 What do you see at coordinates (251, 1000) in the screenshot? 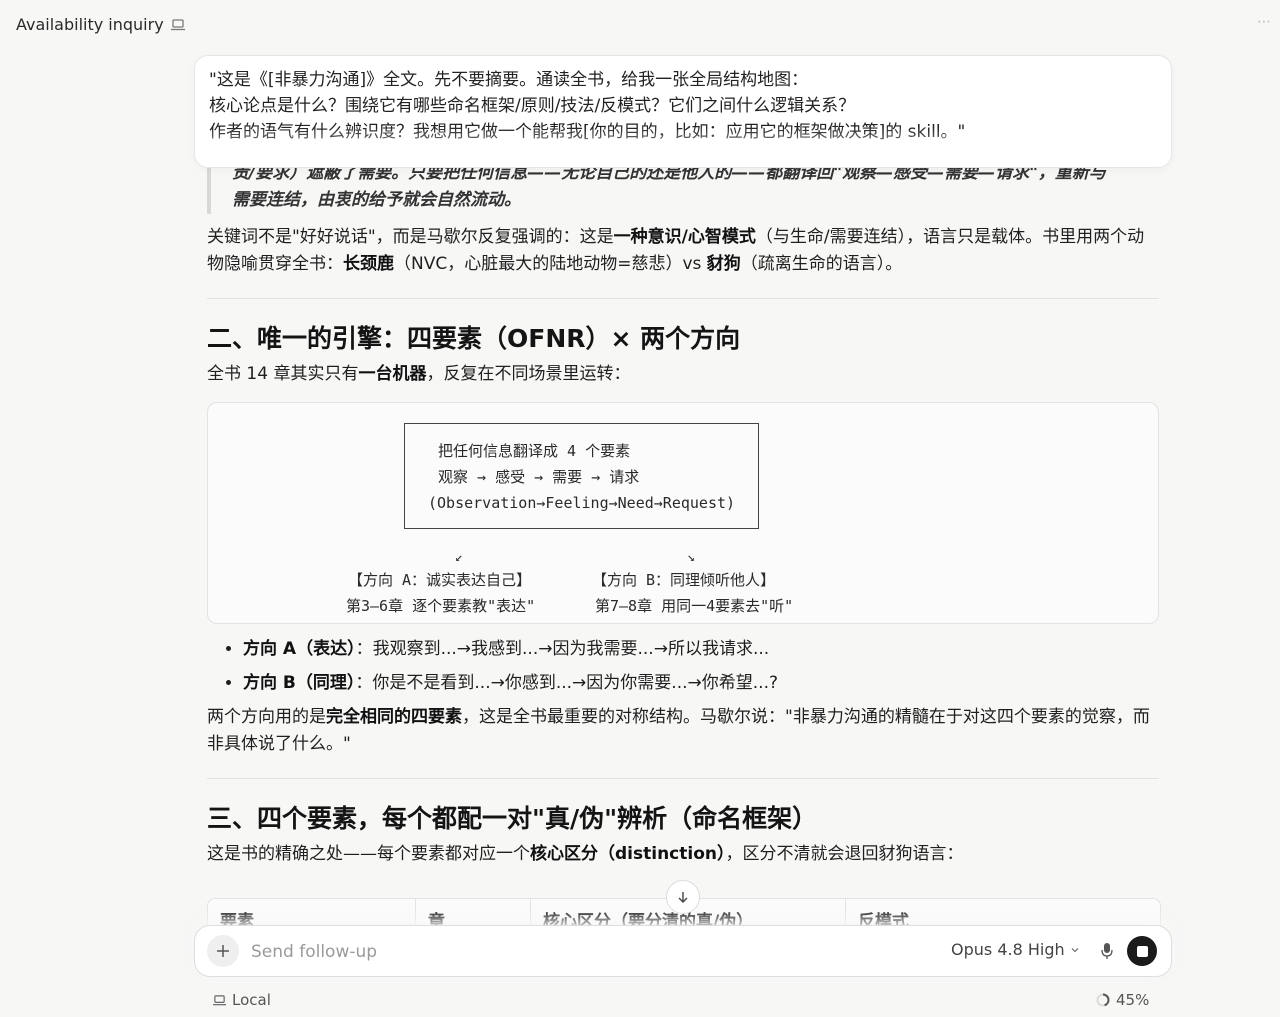
I see `environment-label: Local` at bounding box center [251, 1000].